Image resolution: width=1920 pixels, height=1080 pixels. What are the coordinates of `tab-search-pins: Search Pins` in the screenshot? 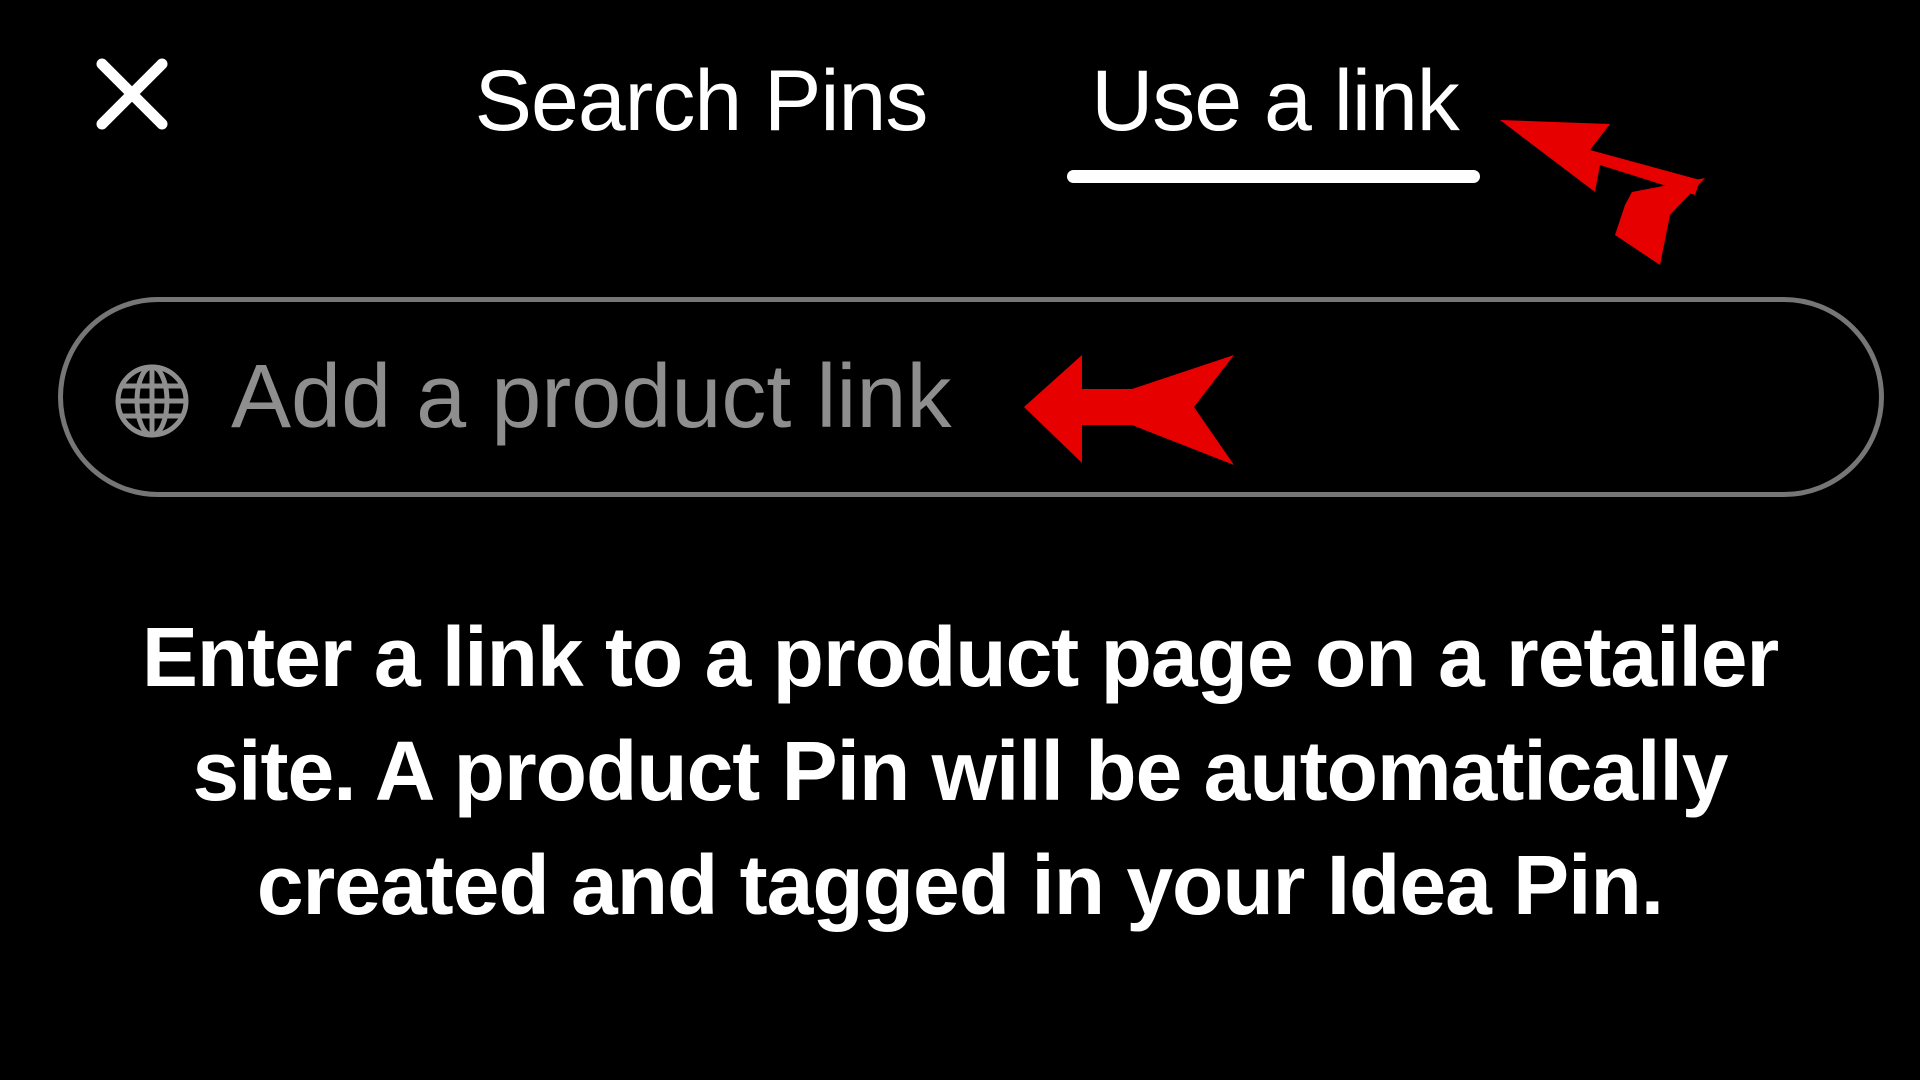 It's located at (701, 101).